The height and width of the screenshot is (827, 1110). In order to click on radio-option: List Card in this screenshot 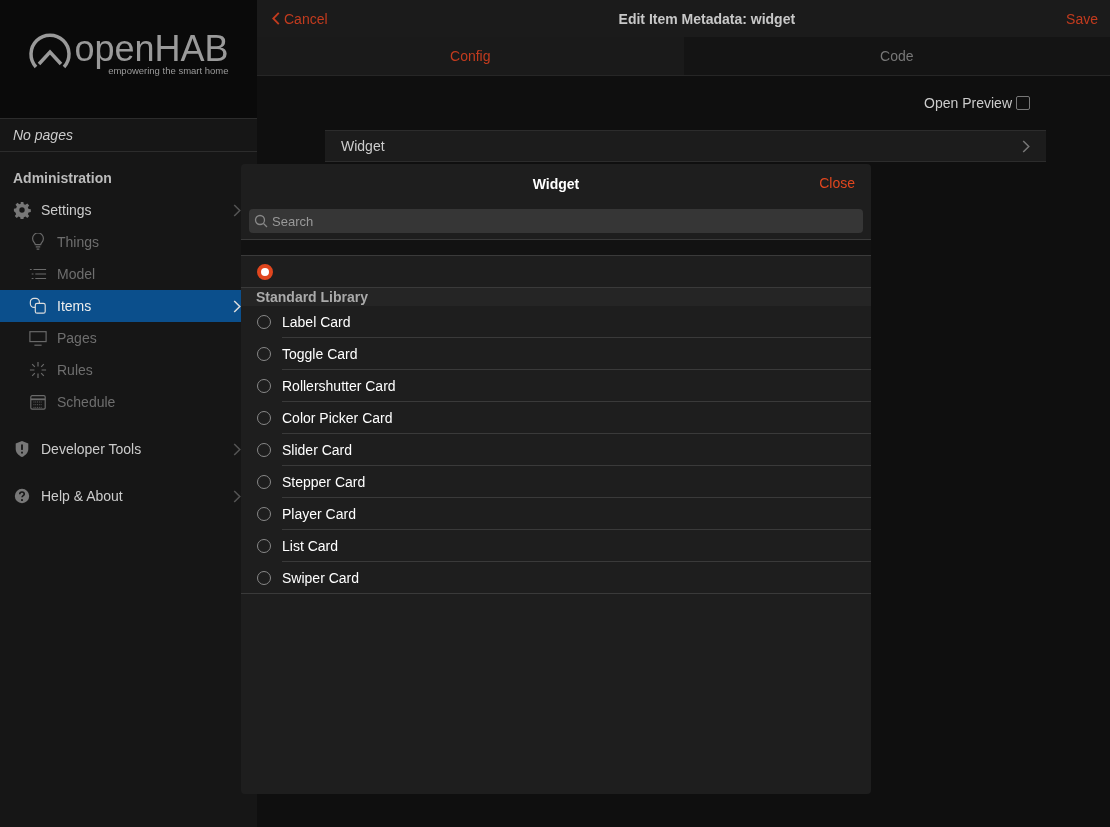, I will do `click(556, 546)`.